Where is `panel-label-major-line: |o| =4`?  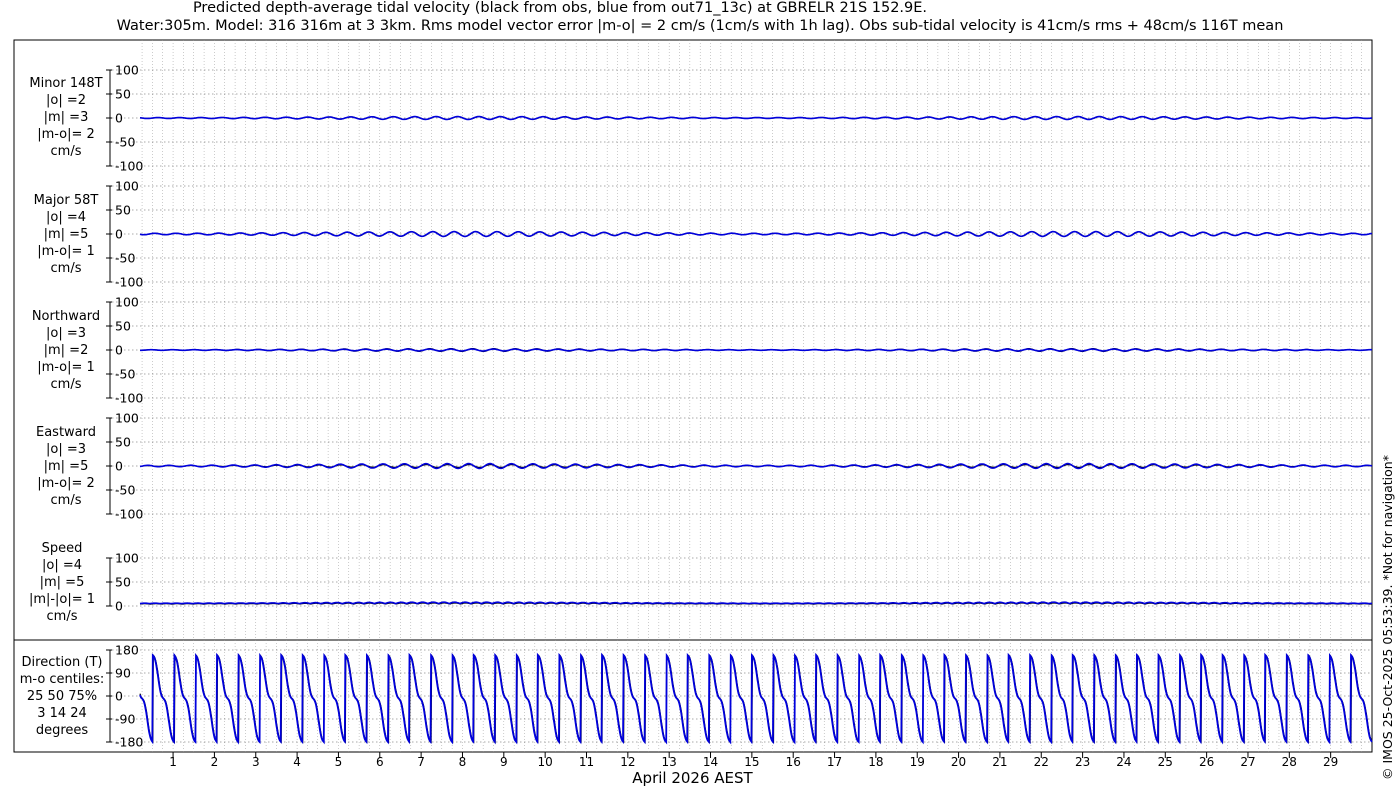 panel-label-major-line: |o| =4 is located at coordinates (65, 217).